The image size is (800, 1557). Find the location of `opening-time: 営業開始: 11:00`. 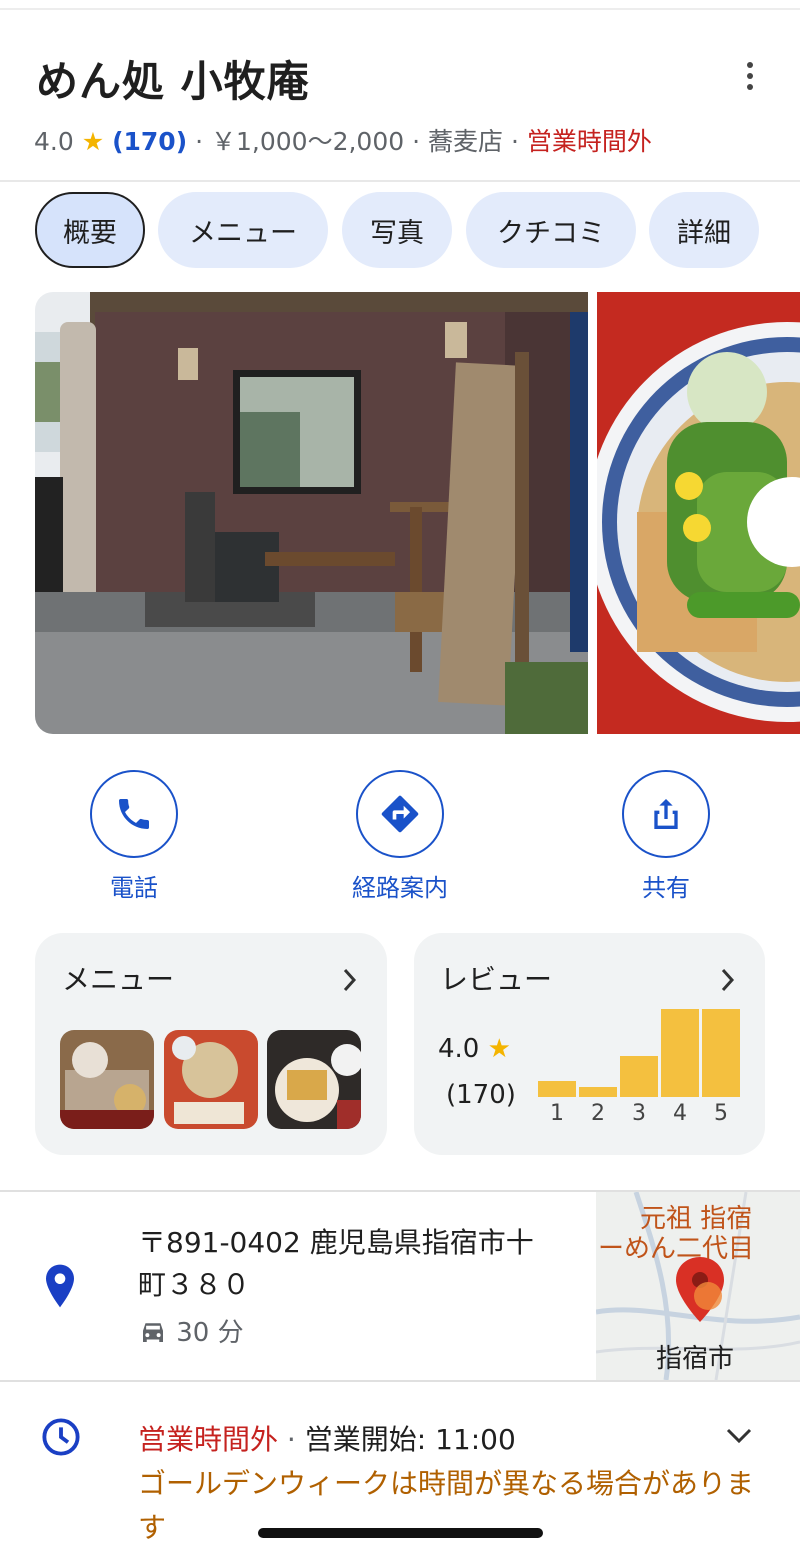

opening-time: 営業開始: 11:00 is located at coordinates (410, 1439).